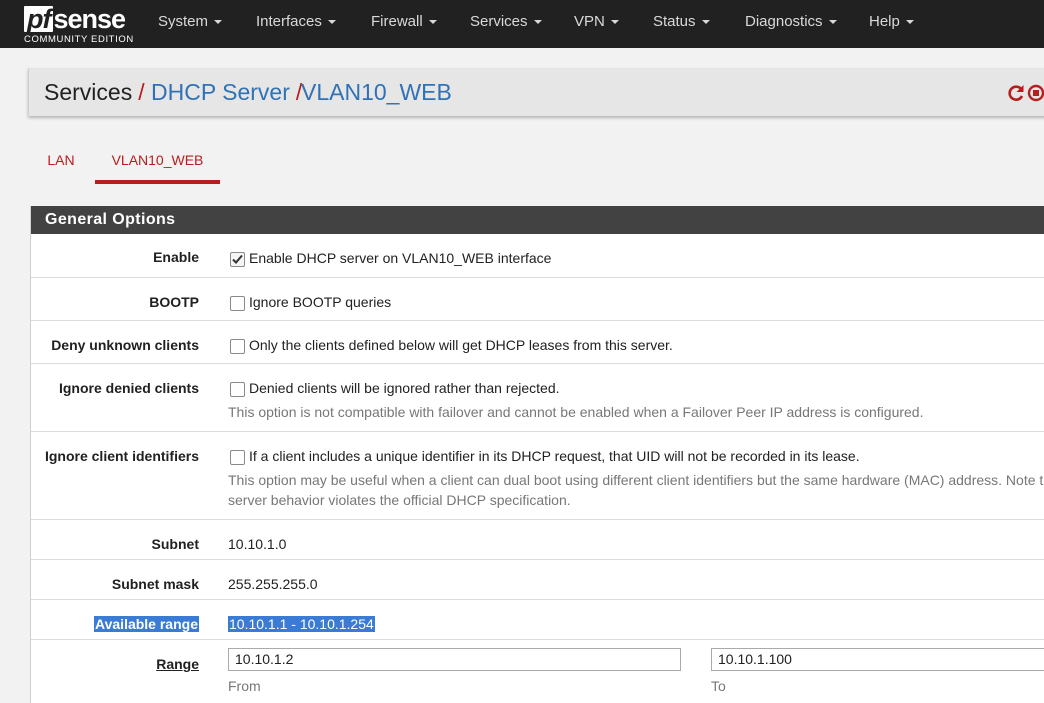  What do you see at coordinates (537, 540) in the screenshot?
I see `subnet-row: Subnet 10.10.1.0` at bounding box center [537, 540].